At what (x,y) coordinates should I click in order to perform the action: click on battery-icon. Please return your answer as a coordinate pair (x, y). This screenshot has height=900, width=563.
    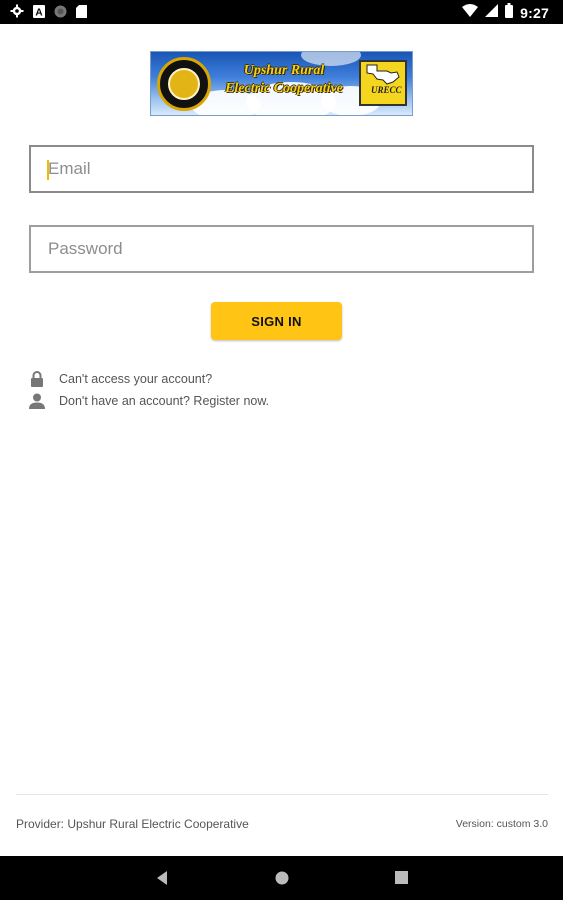
    Looking at the image, I should click on (509, 13).